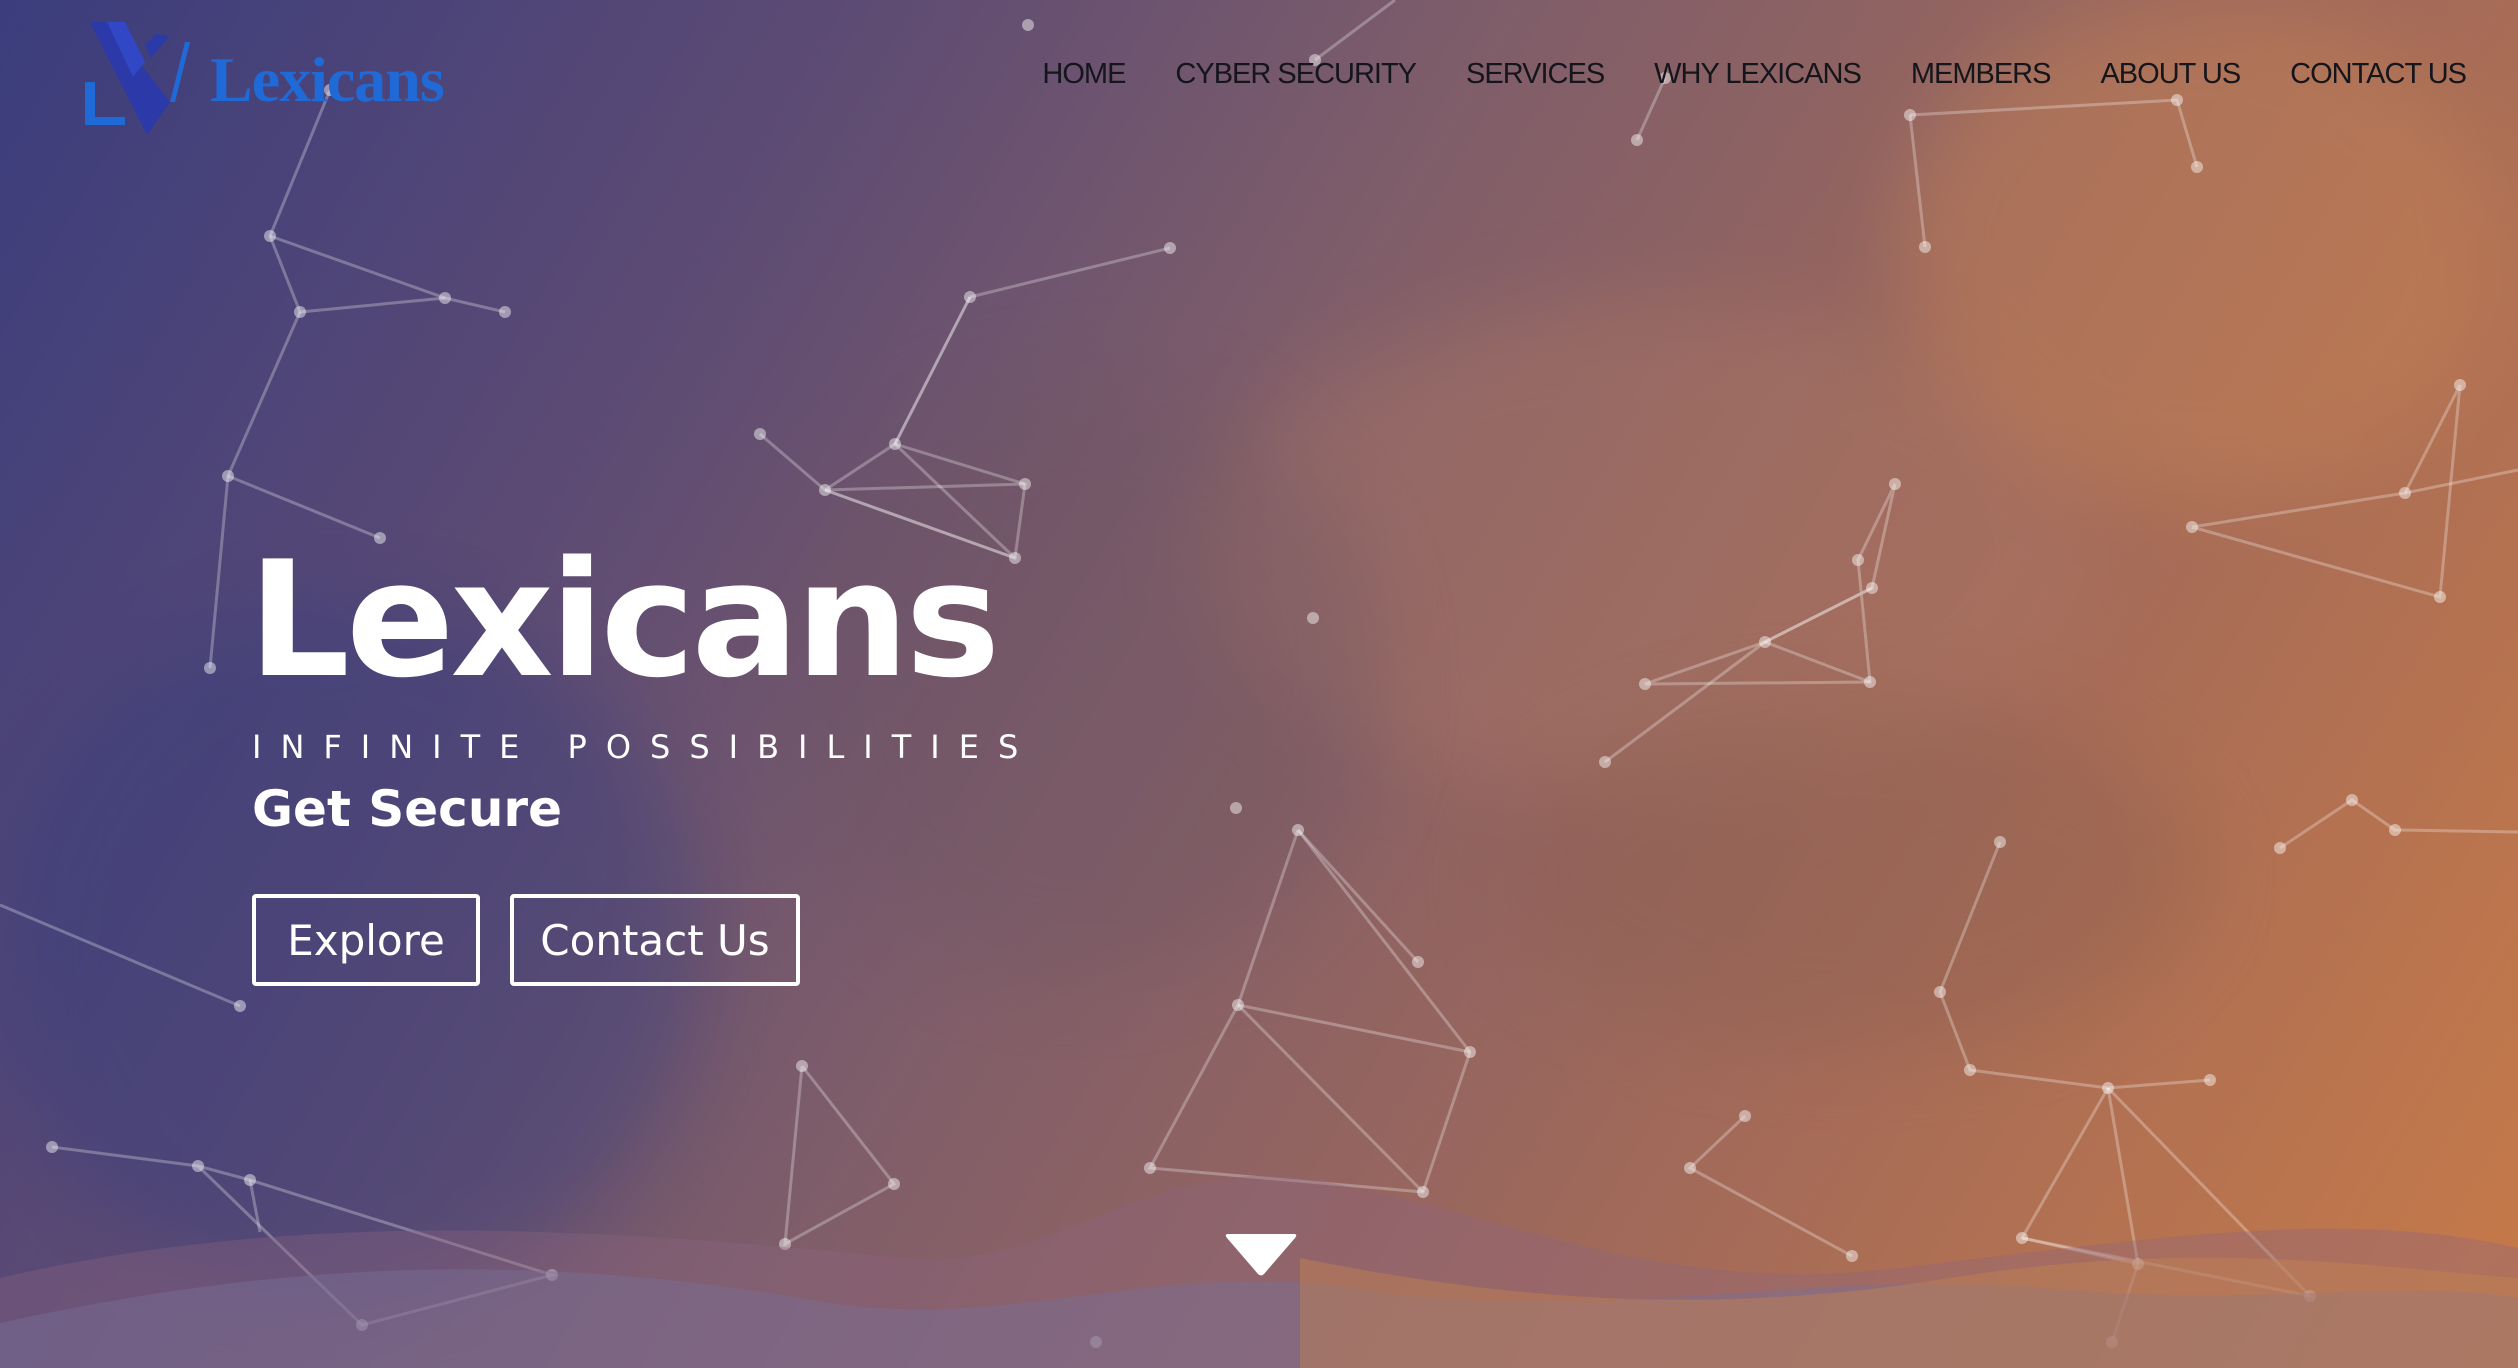 The image size is (2518, 1368). I want to click on hero-title: Lexicans, so click(624, 619).